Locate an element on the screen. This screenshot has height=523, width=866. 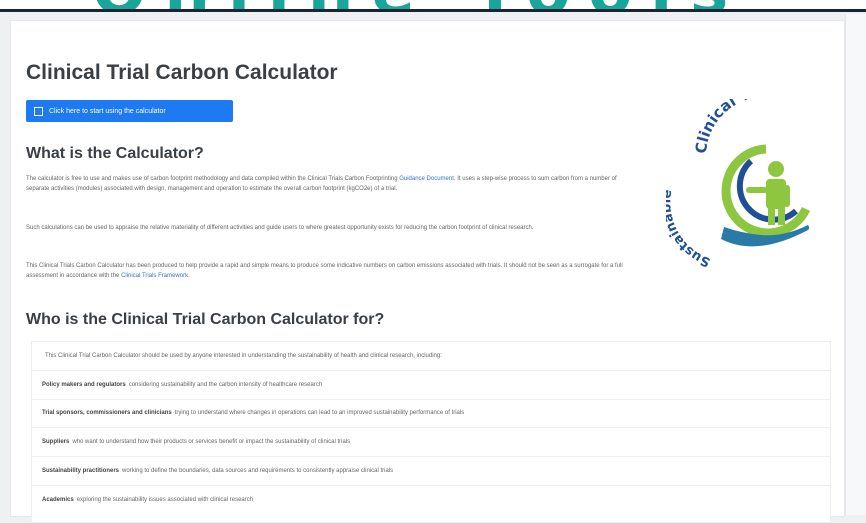
start-calculator-button: Click here to start using the calculator is located at coordinates (129, 111).